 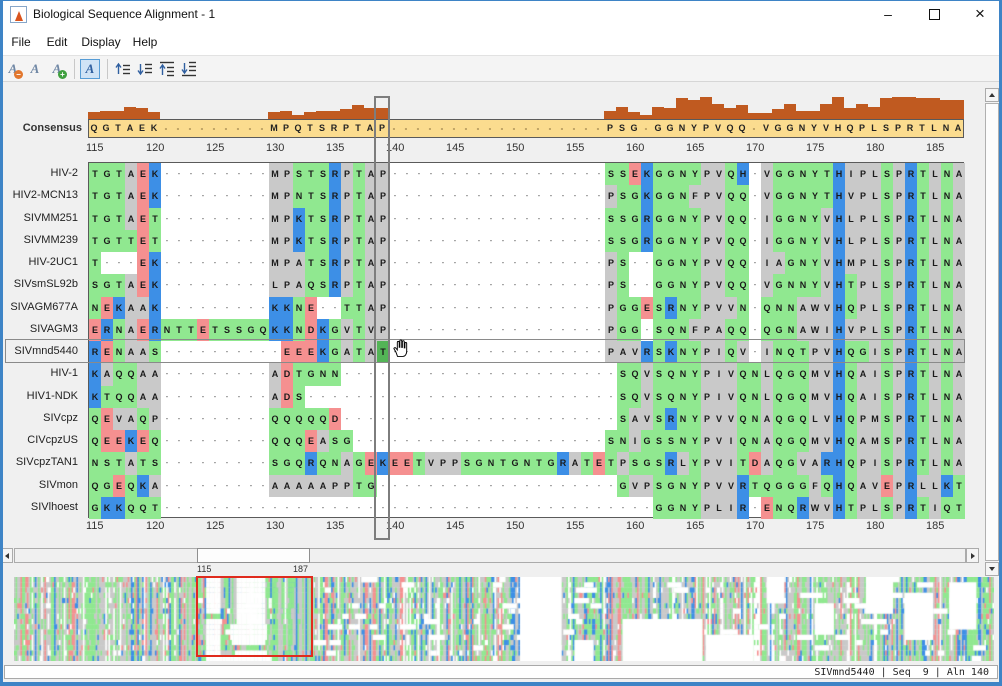 I want to click on residue-cell: Y, so click(x=695, y=485).